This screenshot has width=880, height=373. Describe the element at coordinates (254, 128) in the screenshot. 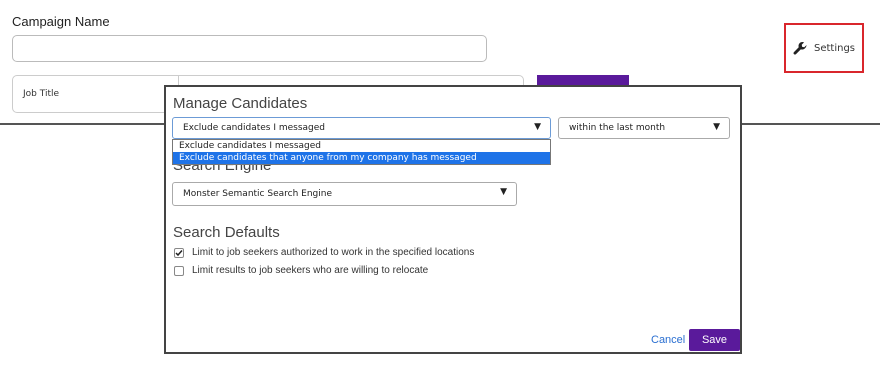

I see `exclude-select-value: Exclude candidates I messaged` at that location.